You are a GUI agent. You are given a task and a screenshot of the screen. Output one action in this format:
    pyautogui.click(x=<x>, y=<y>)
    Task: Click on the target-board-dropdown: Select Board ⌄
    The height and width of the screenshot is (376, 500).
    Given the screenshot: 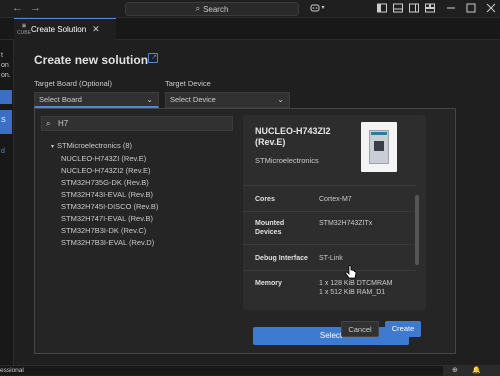 What is the action you would take?
    pyautogui.click(x=96, y=100)
    